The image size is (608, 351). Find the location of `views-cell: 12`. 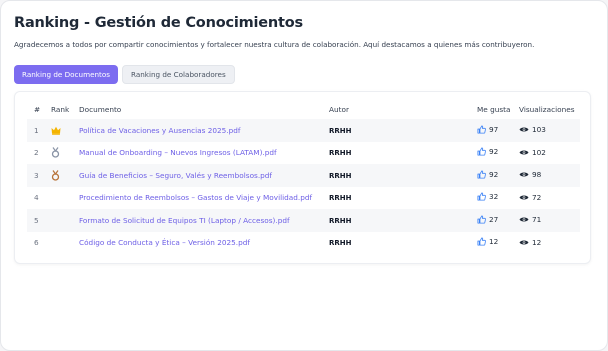

views-cell: 12 is located at coordinates (549, 243).